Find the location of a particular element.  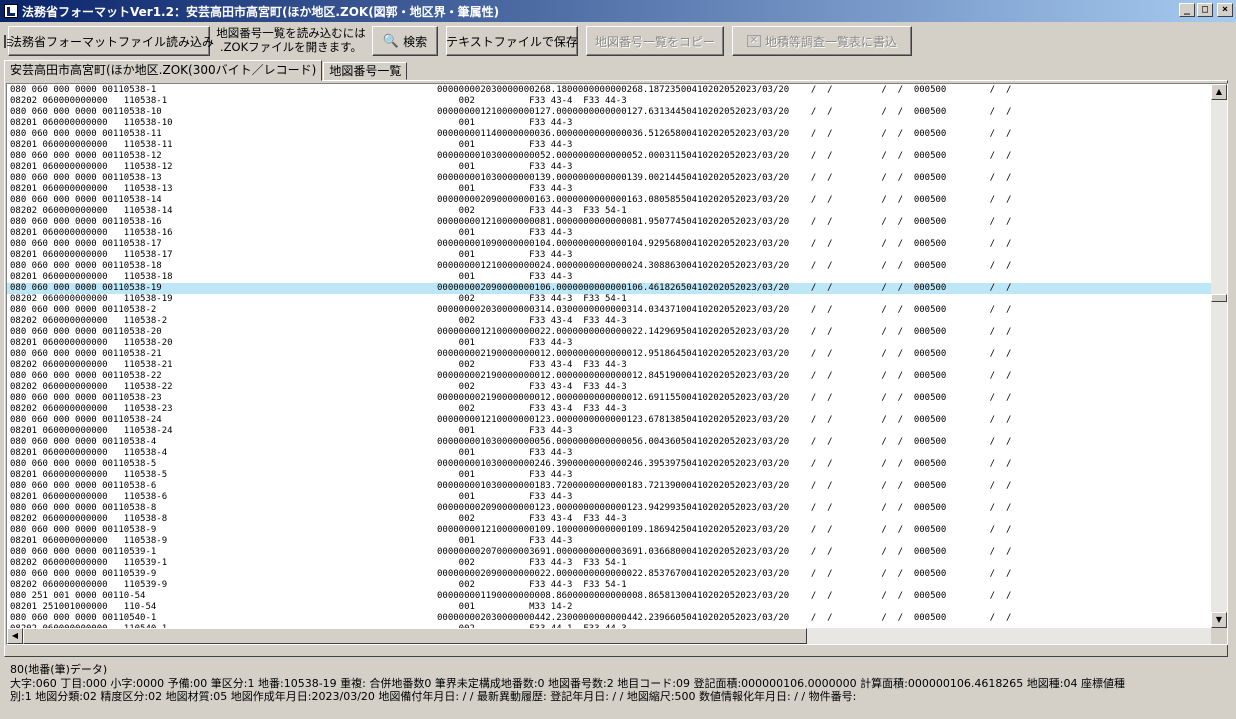

tab-map-number-list: 地図番号一覧 is located at coordinates (365, 71).